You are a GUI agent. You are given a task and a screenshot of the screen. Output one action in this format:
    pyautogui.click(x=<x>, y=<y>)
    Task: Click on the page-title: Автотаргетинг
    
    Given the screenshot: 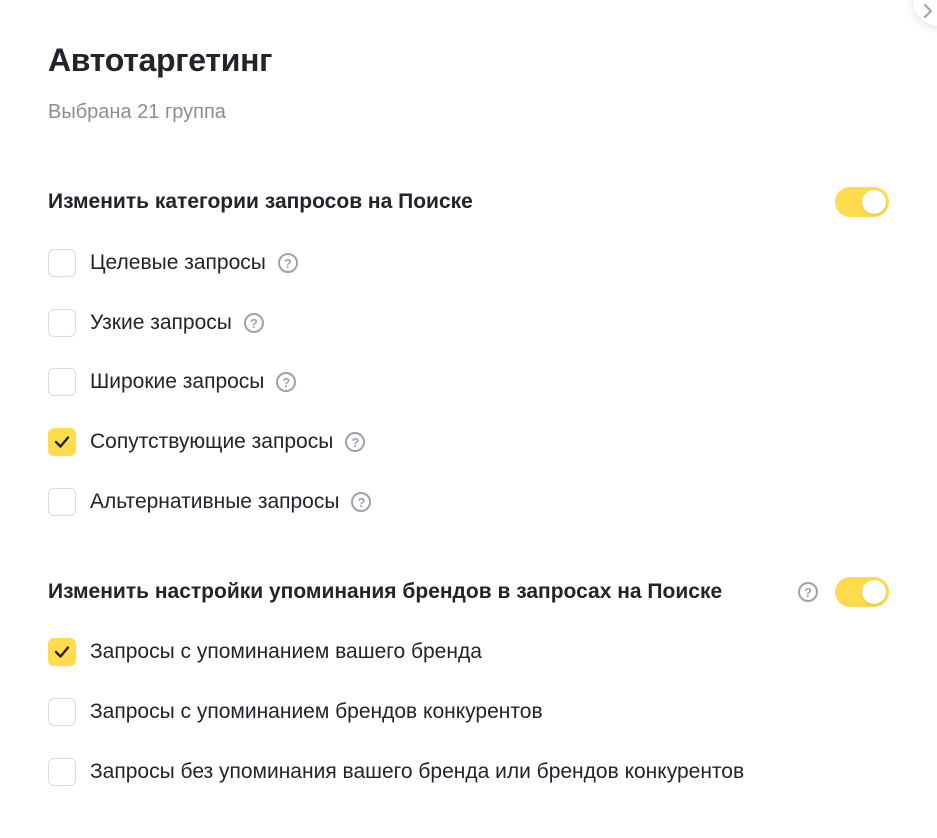 What is the action you would take?
    pyautogui.click(x=160, y=60)
    